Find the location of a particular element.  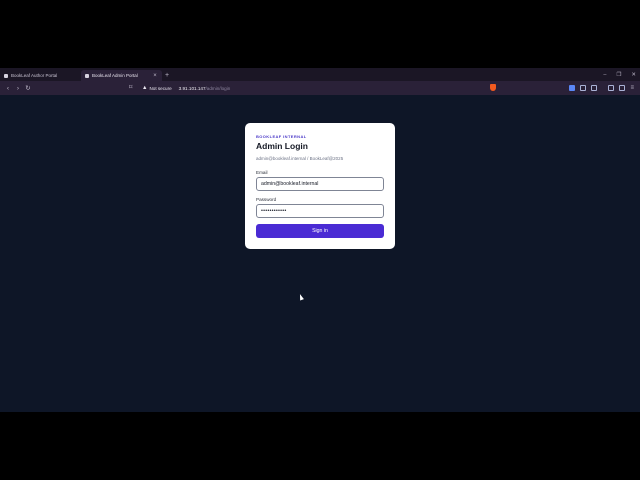

restore-icon: ❐ is located at coordinates (618, 75).